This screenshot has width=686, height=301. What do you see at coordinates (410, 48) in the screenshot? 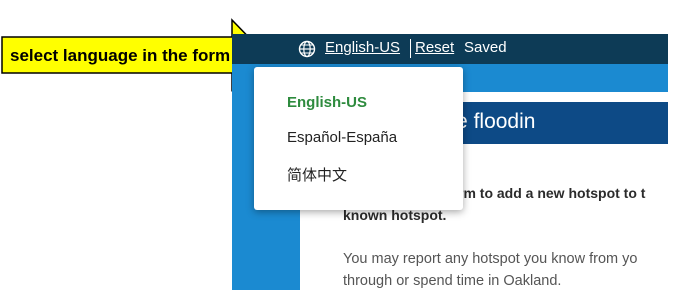
I see `divider` at bounding box center [410, 48].